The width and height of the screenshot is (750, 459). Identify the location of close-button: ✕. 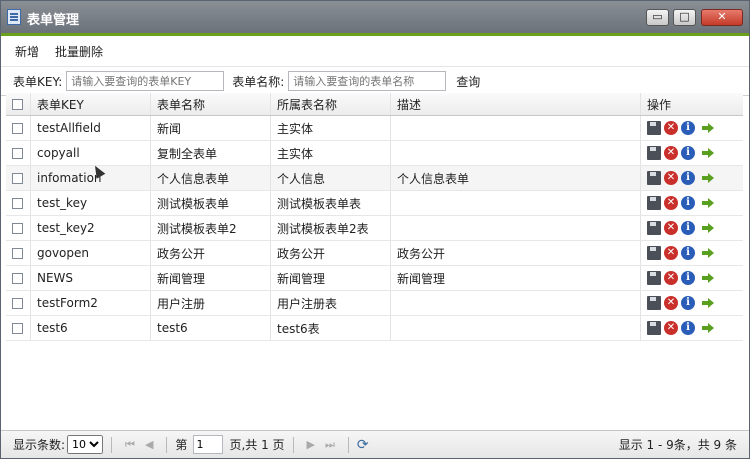
(722, 17).